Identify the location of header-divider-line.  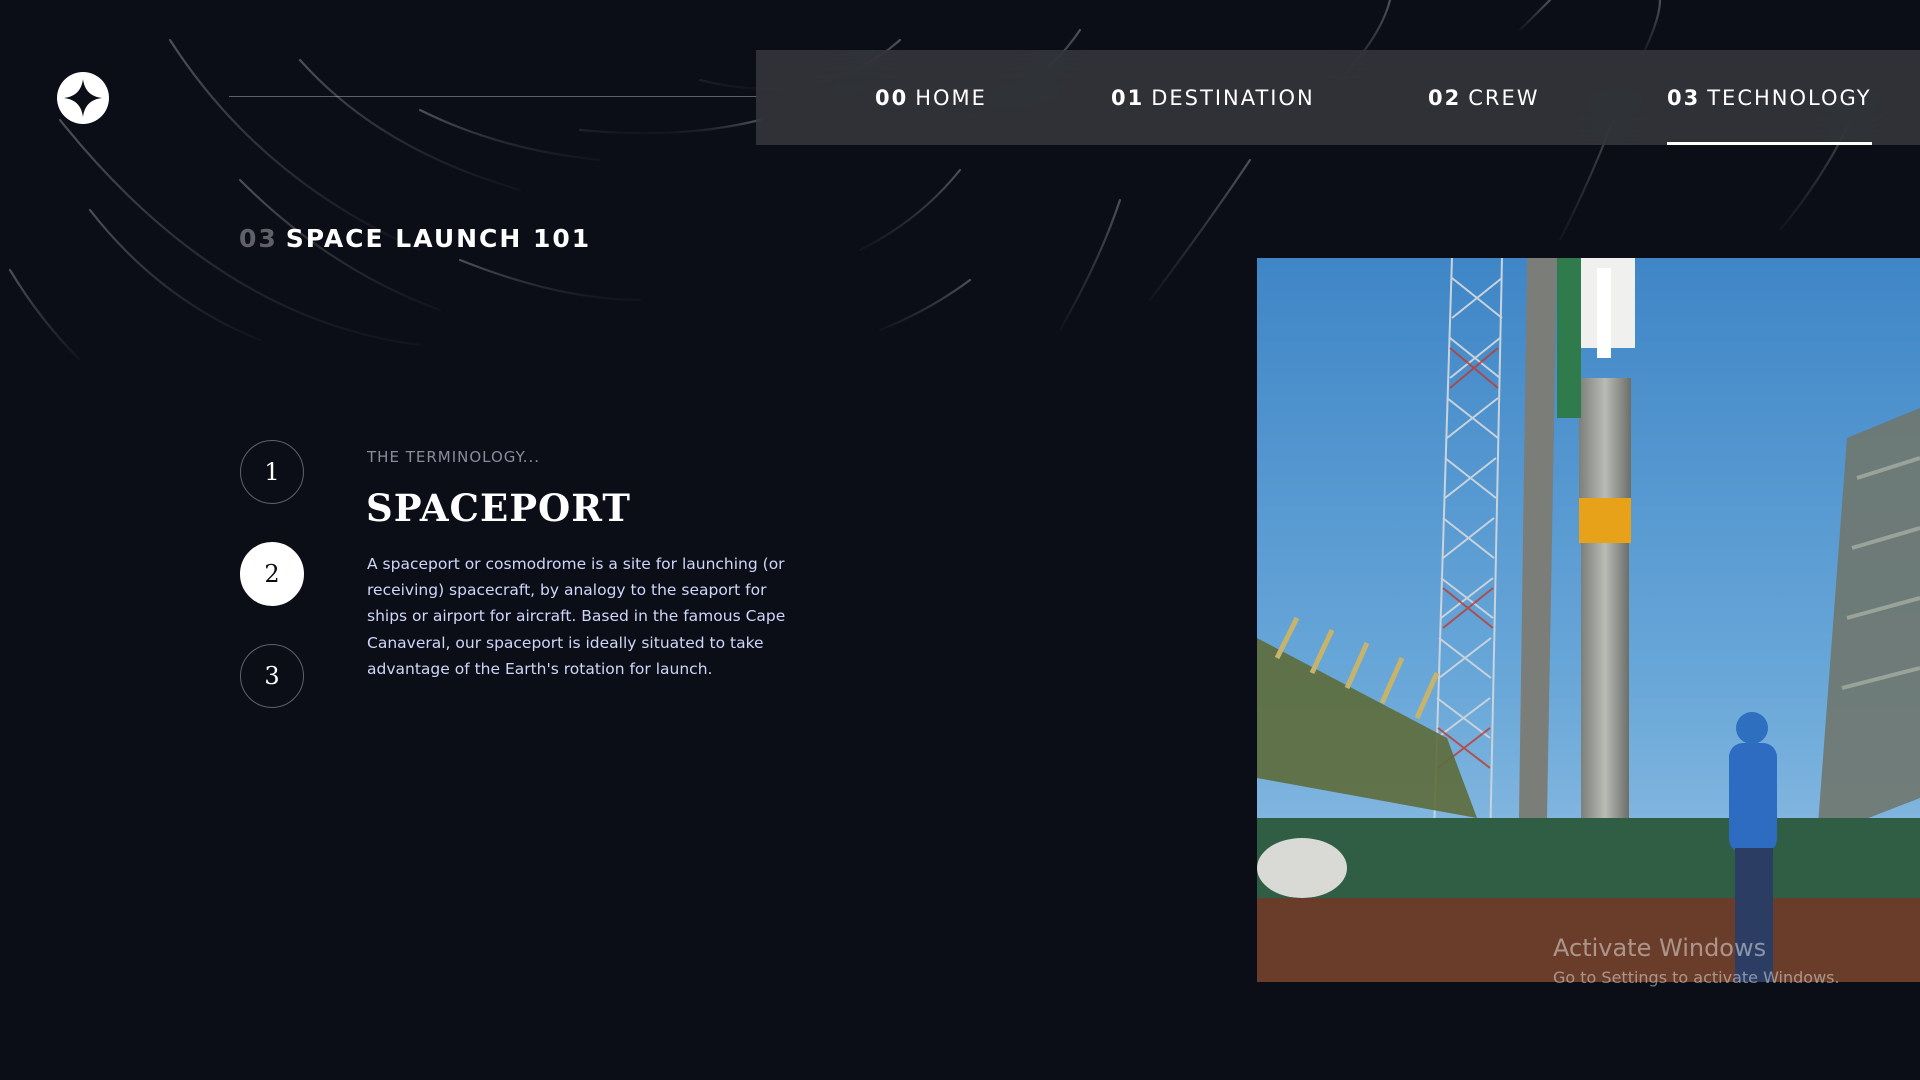
(493, 96).